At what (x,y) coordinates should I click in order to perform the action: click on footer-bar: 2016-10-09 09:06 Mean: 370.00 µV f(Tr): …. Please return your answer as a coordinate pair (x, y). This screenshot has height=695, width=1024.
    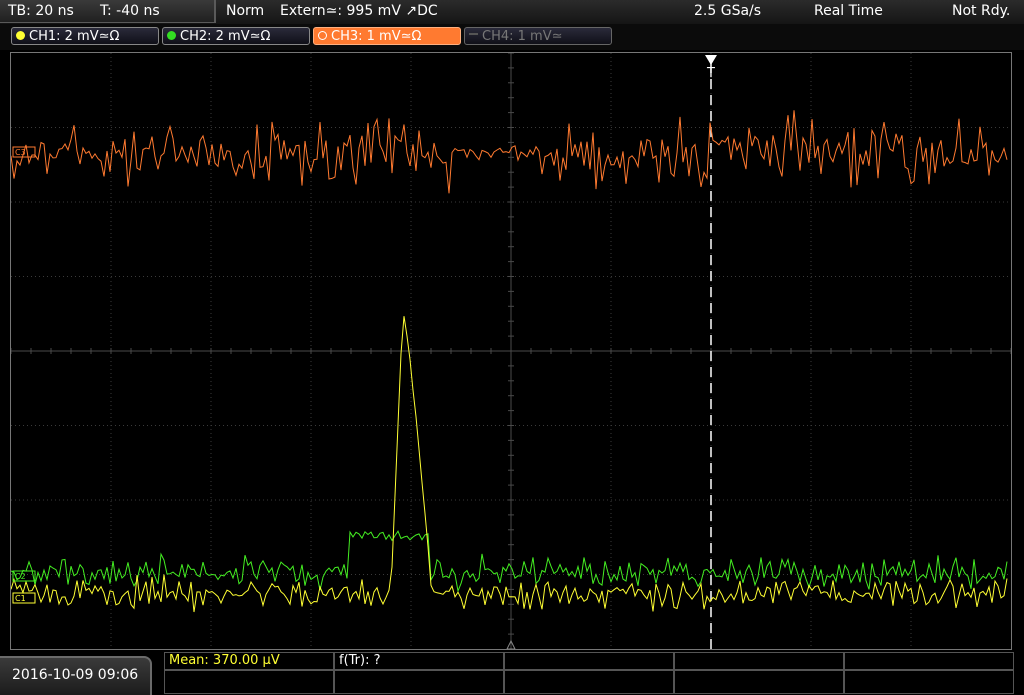
    Looking at the image, I should click on (512, 672).